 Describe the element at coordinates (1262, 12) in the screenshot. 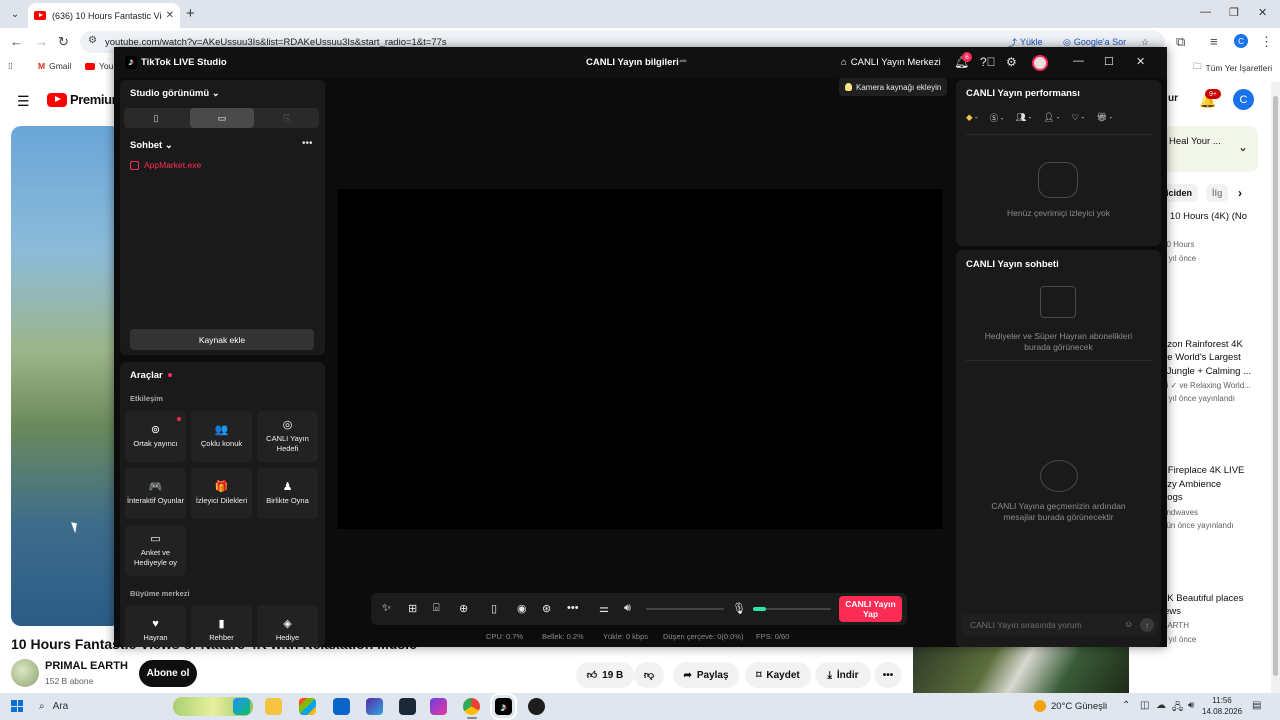

I see `close-window-icon: ✕` at that location.